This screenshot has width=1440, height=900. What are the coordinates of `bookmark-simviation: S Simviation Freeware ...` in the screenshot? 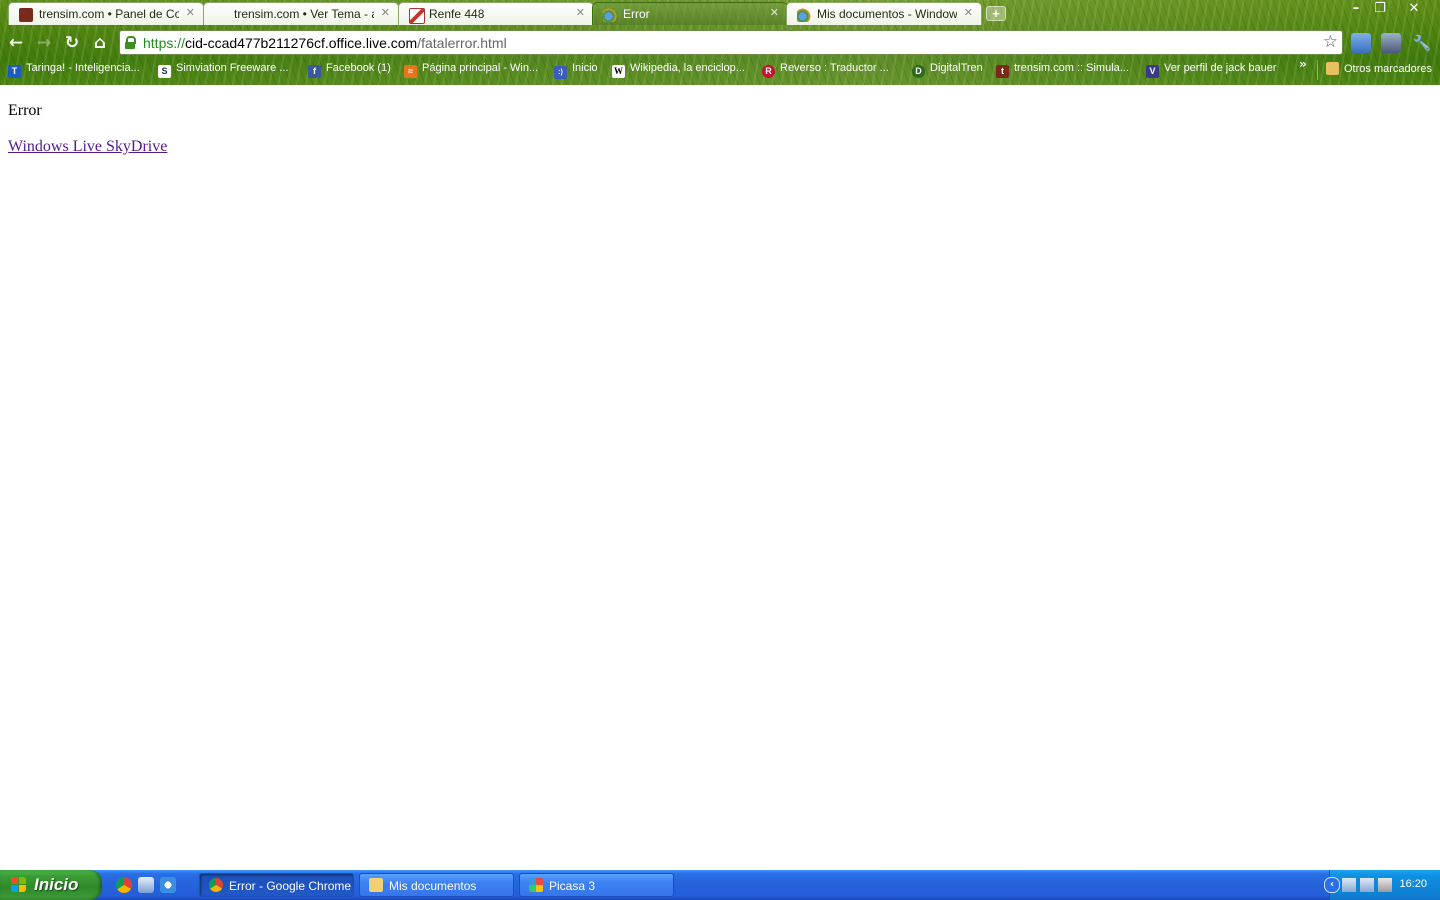 It's located at (223, 70).